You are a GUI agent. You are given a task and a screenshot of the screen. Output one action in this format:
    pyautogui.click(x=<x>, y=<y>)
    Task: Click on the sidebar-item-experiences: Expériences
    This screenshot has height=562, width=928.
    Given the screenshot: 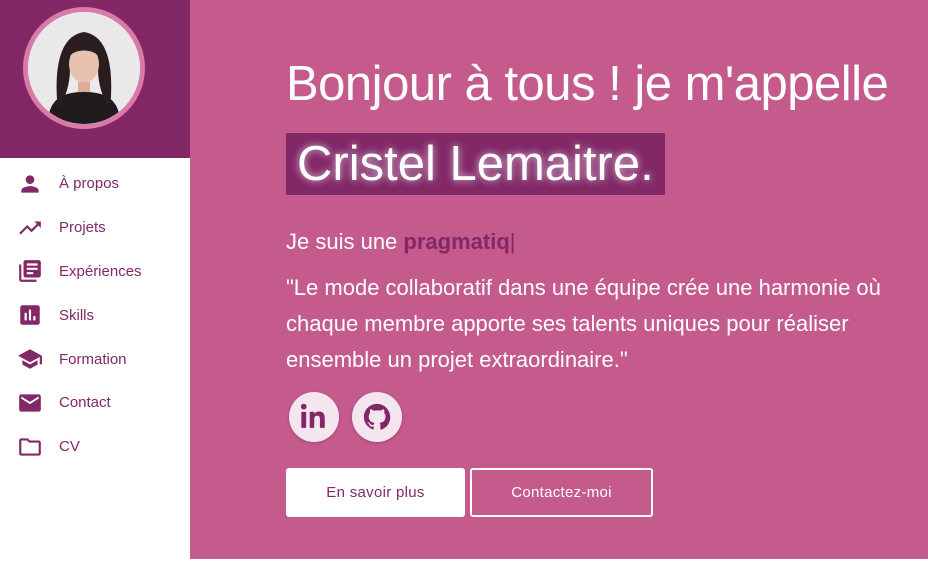 What is the action you would take?
    pyautogui.click(x=95, y=272)
    